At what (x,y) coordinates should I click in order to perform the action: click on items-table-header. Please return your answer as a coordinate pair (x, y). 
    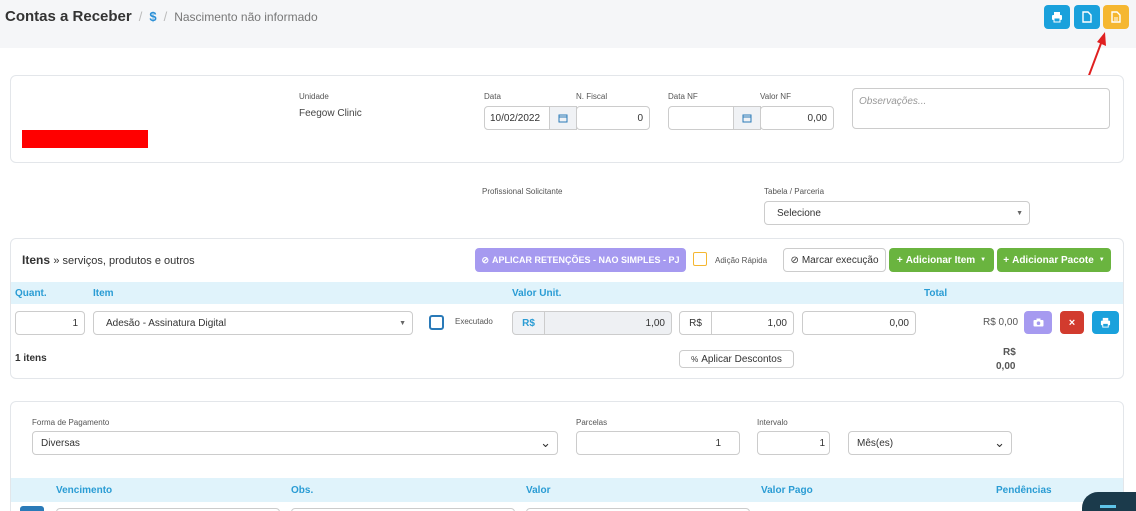
    Looking at the image, I should click on (567, 293).